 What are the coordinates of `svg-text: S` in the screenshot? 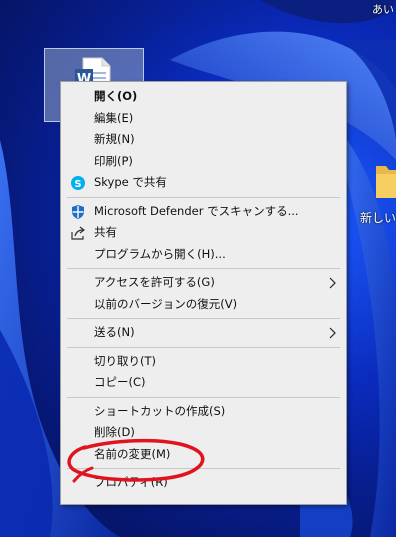 It's located at (77, 184).